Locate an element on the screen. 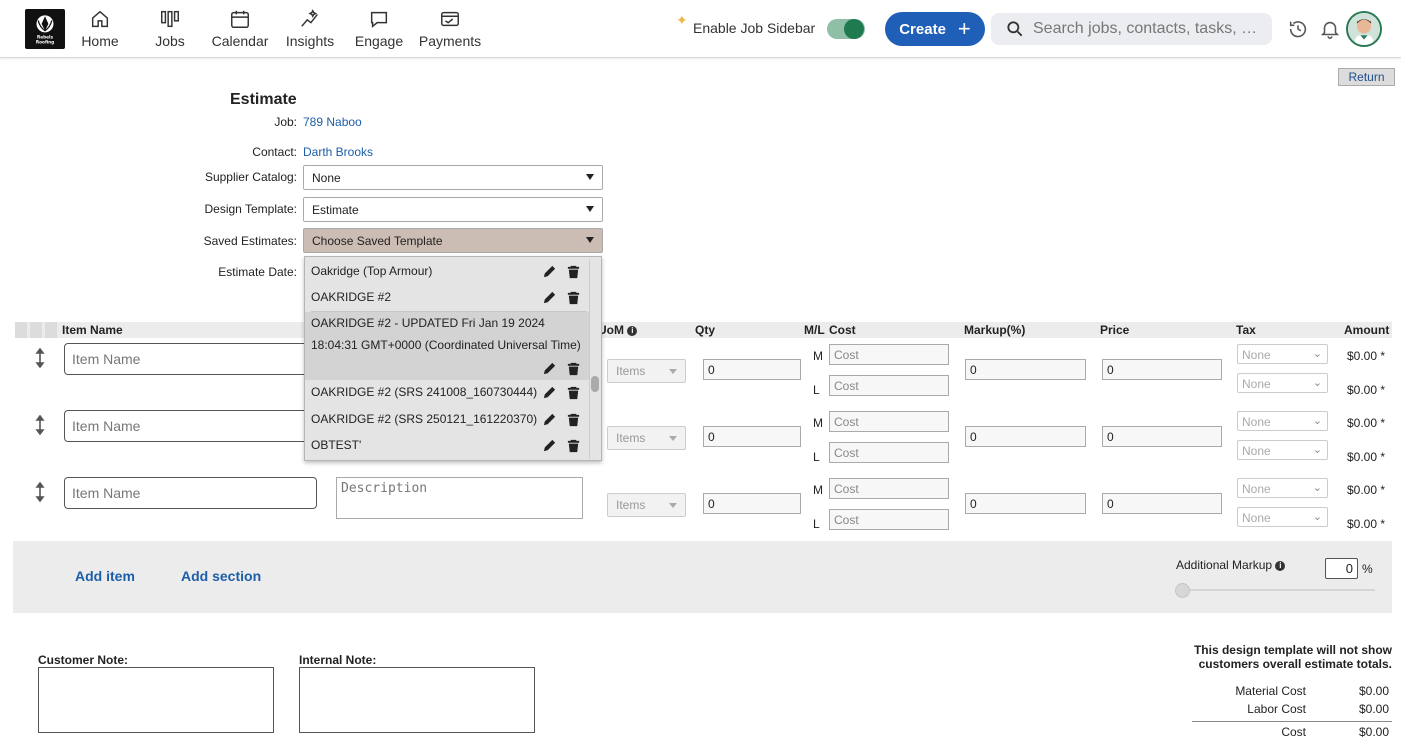  contact-link: Darth Brooks is located at coordinates (338, 152).